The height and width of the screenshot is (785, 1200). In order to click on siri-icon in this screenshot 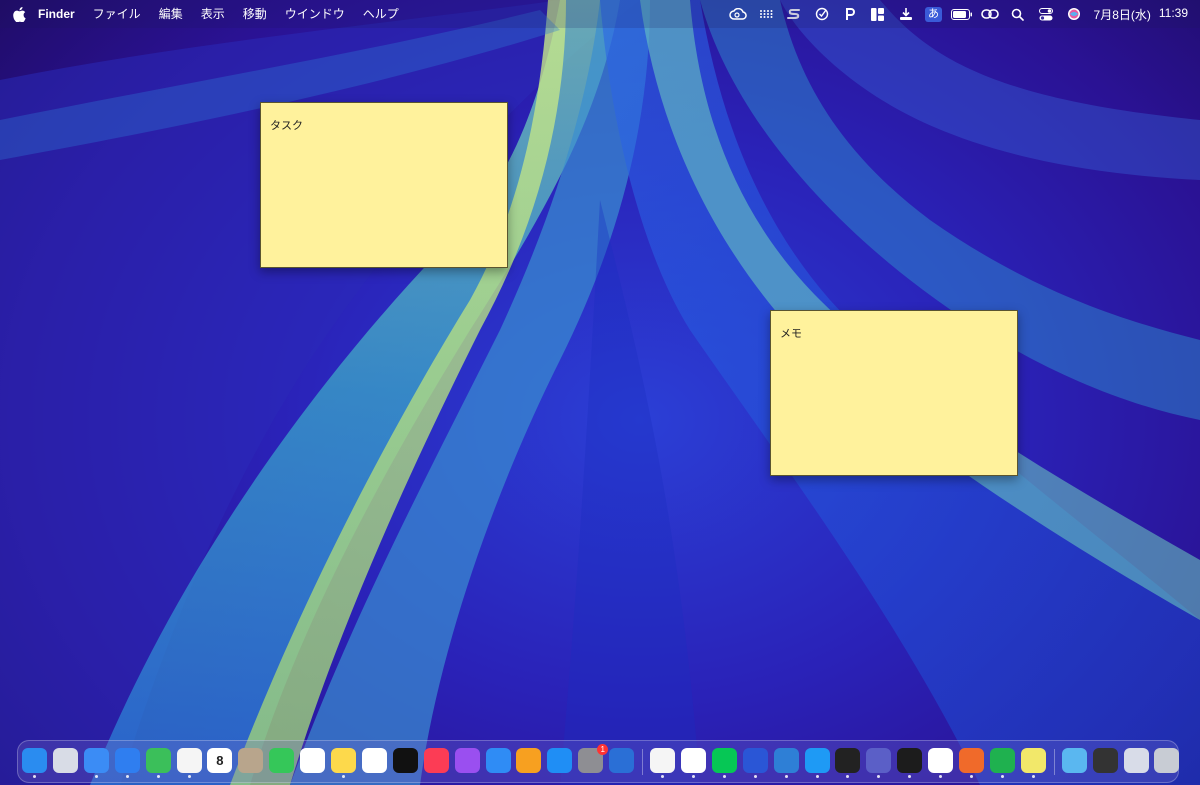, I will do `click(1074, 14)`.